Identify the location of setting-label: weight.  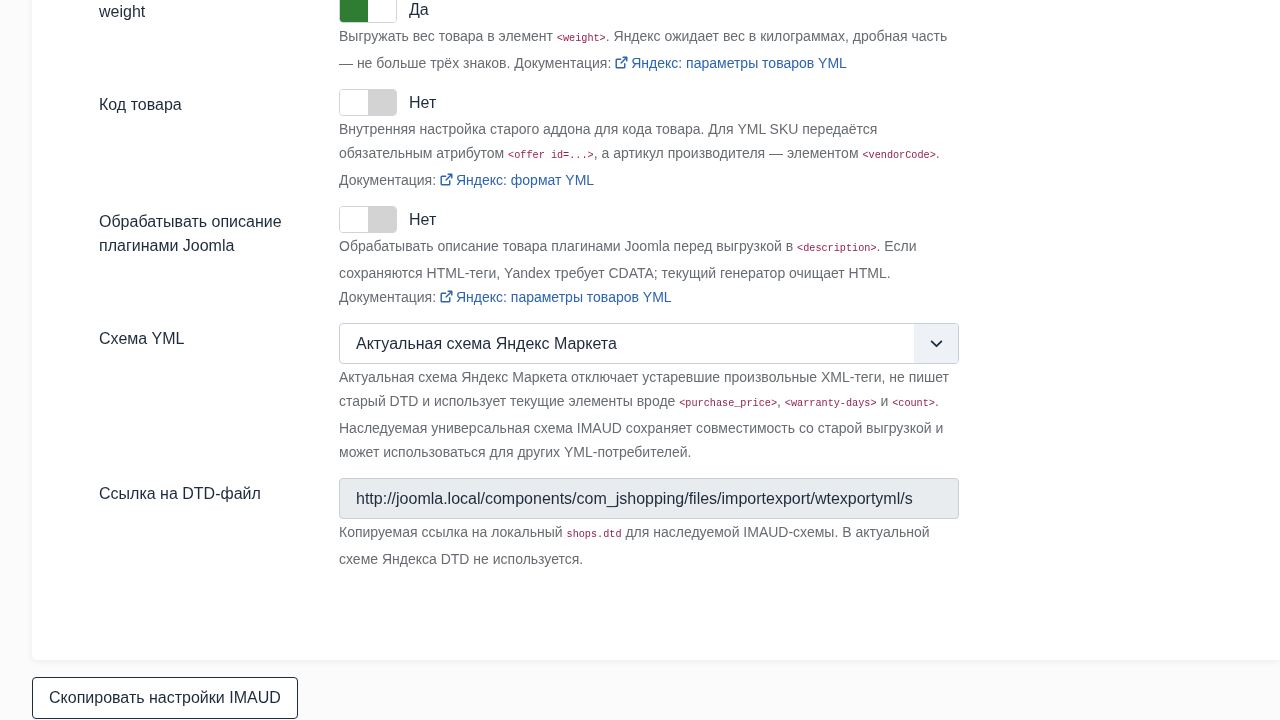
(123, 12).